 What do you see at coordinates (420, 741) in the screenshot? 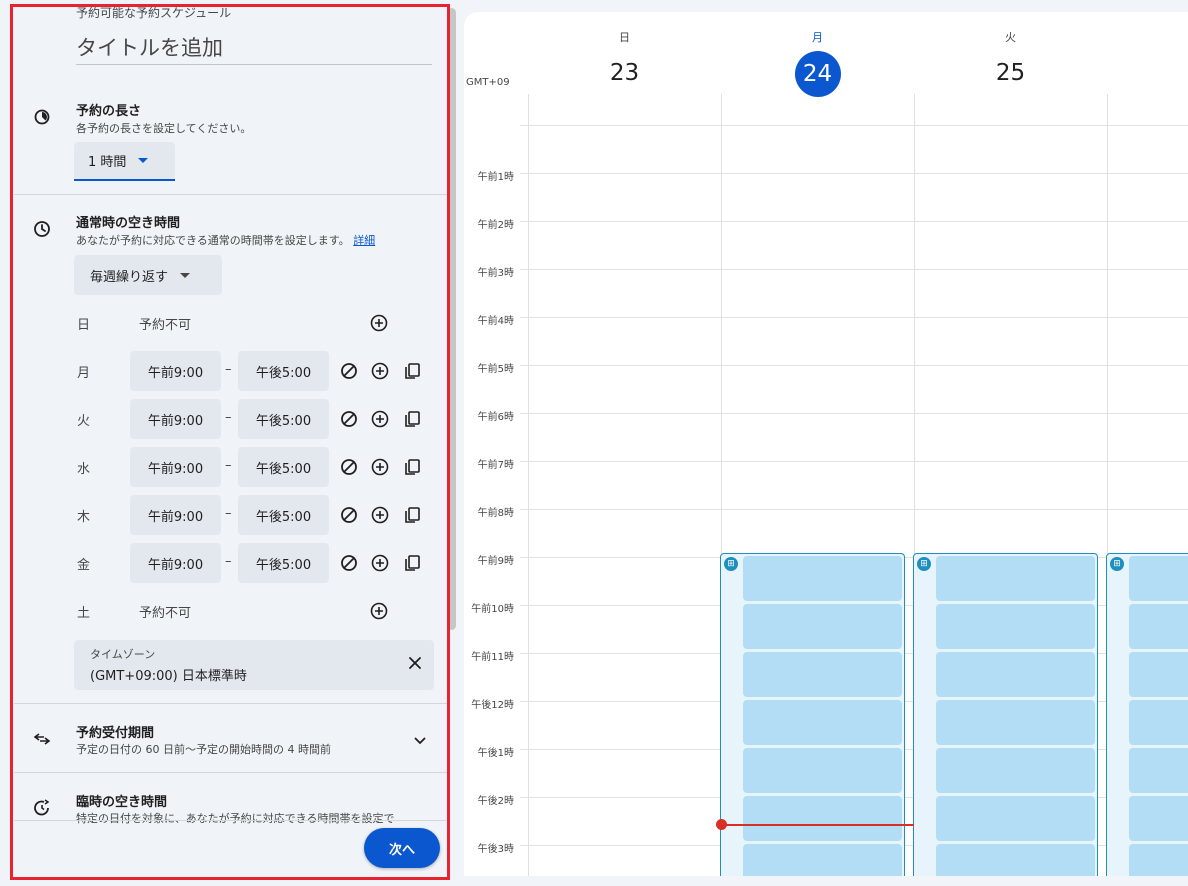
I see `chevron-down-icon` at bounding box center [420, 741].